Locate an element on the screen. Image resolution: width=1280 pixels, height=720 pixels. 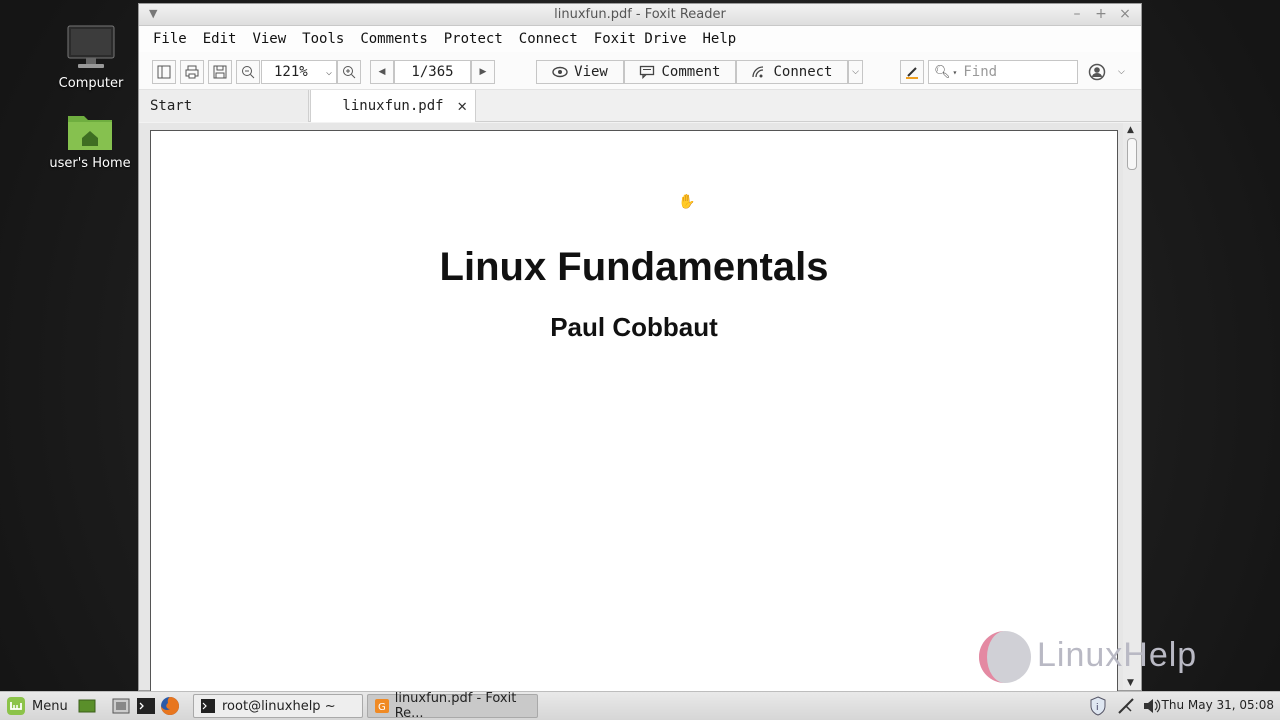
home-folder-icon is located at coordinates (90, 133).